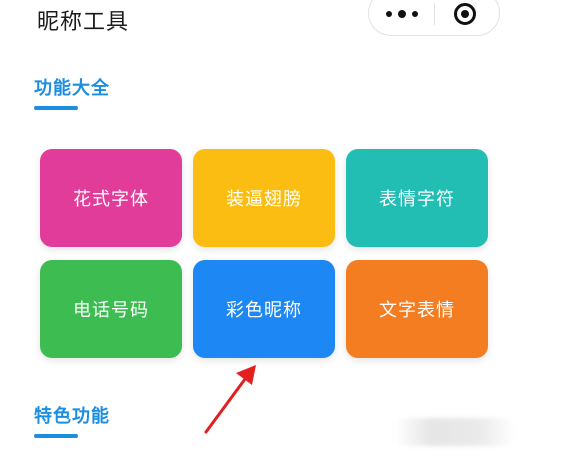  Describe the element at coordinates (56, 108) in the screenshot. I see `section-underline-functions` at that location.